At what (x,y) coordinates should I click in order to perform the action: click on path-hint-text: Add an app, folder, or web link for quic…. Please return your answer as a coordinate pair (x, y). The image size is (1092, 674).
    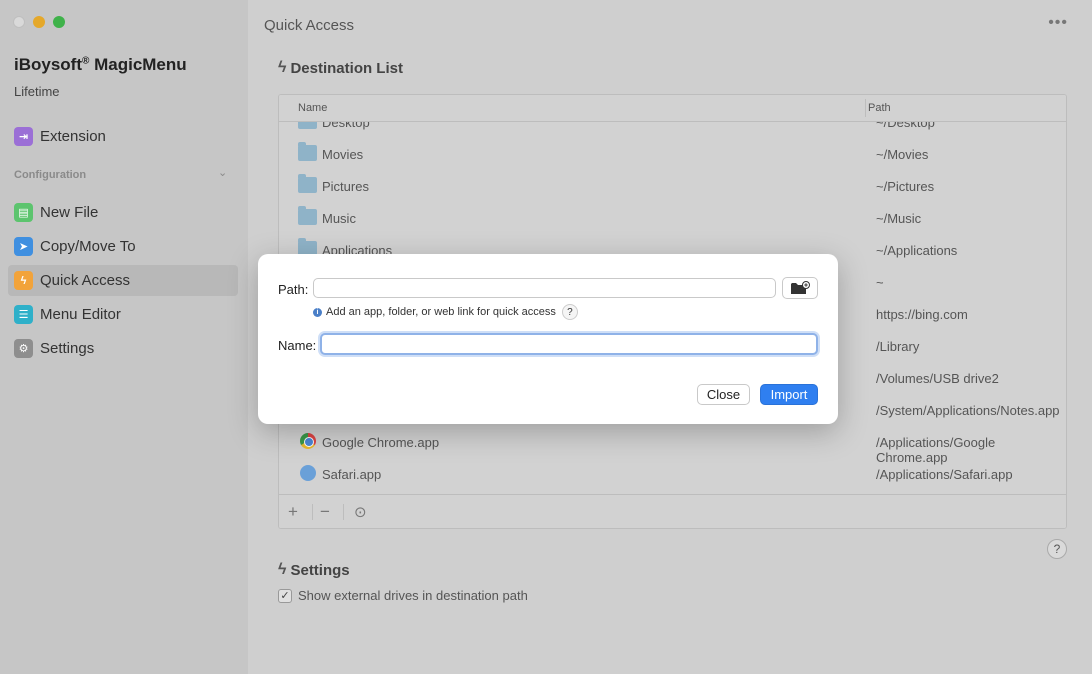
    Looking at the image, I should click on (441, 312).